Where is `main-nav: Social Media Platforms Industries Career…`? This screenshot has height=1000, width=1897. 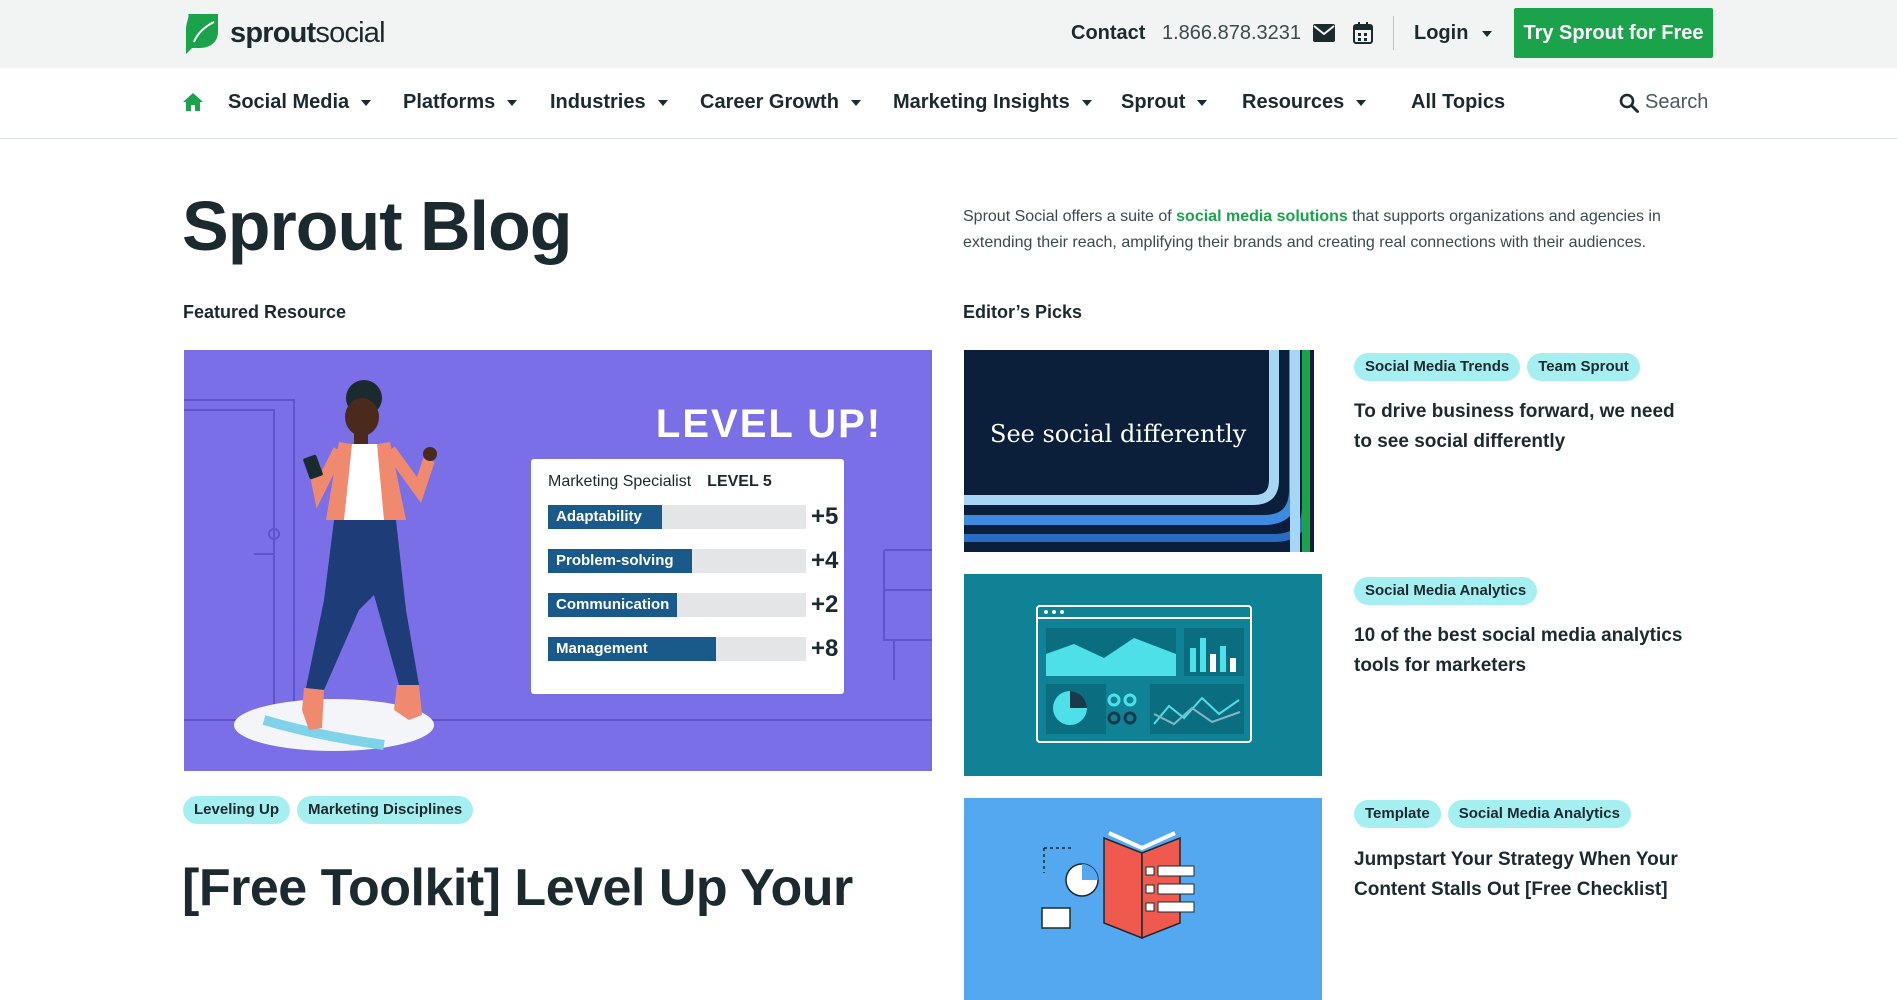
main-nav: Social Media Platforms Industries Career… is located at coordinates (948, 103).